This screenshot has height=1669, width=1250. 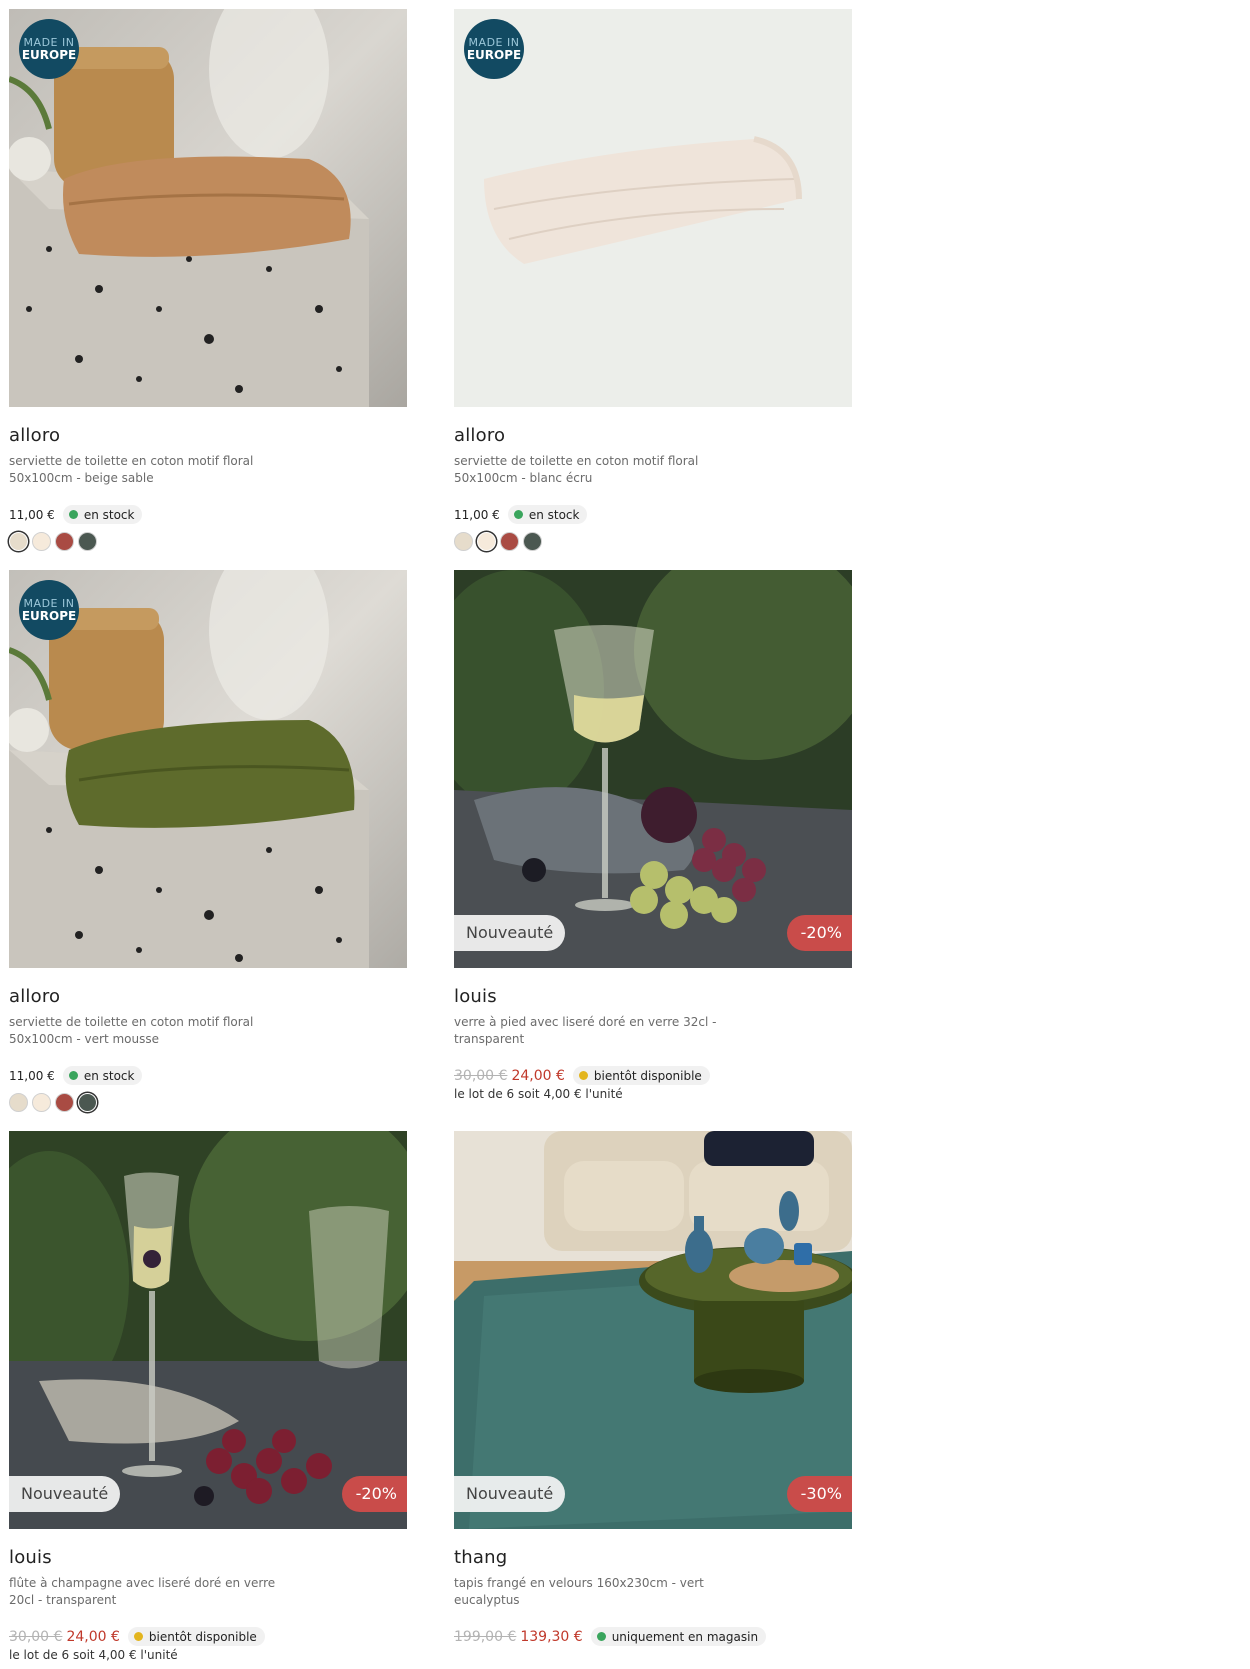 I want to click on velvet-rug-photo, so click(x=653, y=1330).